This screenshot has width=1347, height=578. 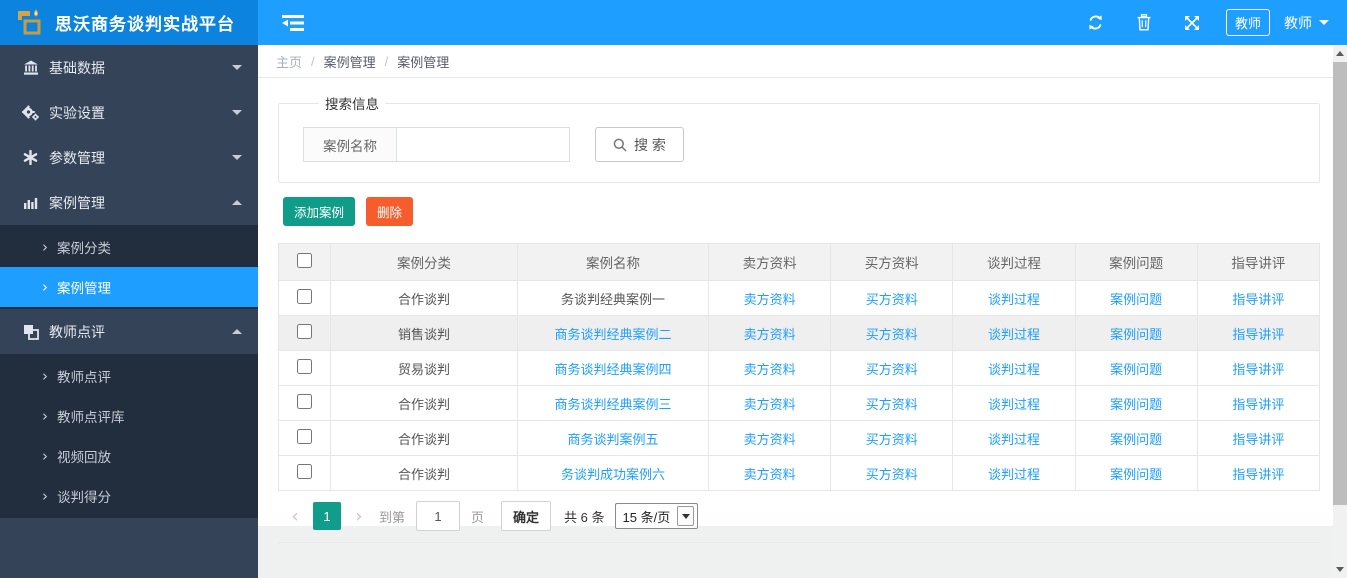 I want to click on case-name-text: 务谈判经典案例一, so click(x=613, y=298).